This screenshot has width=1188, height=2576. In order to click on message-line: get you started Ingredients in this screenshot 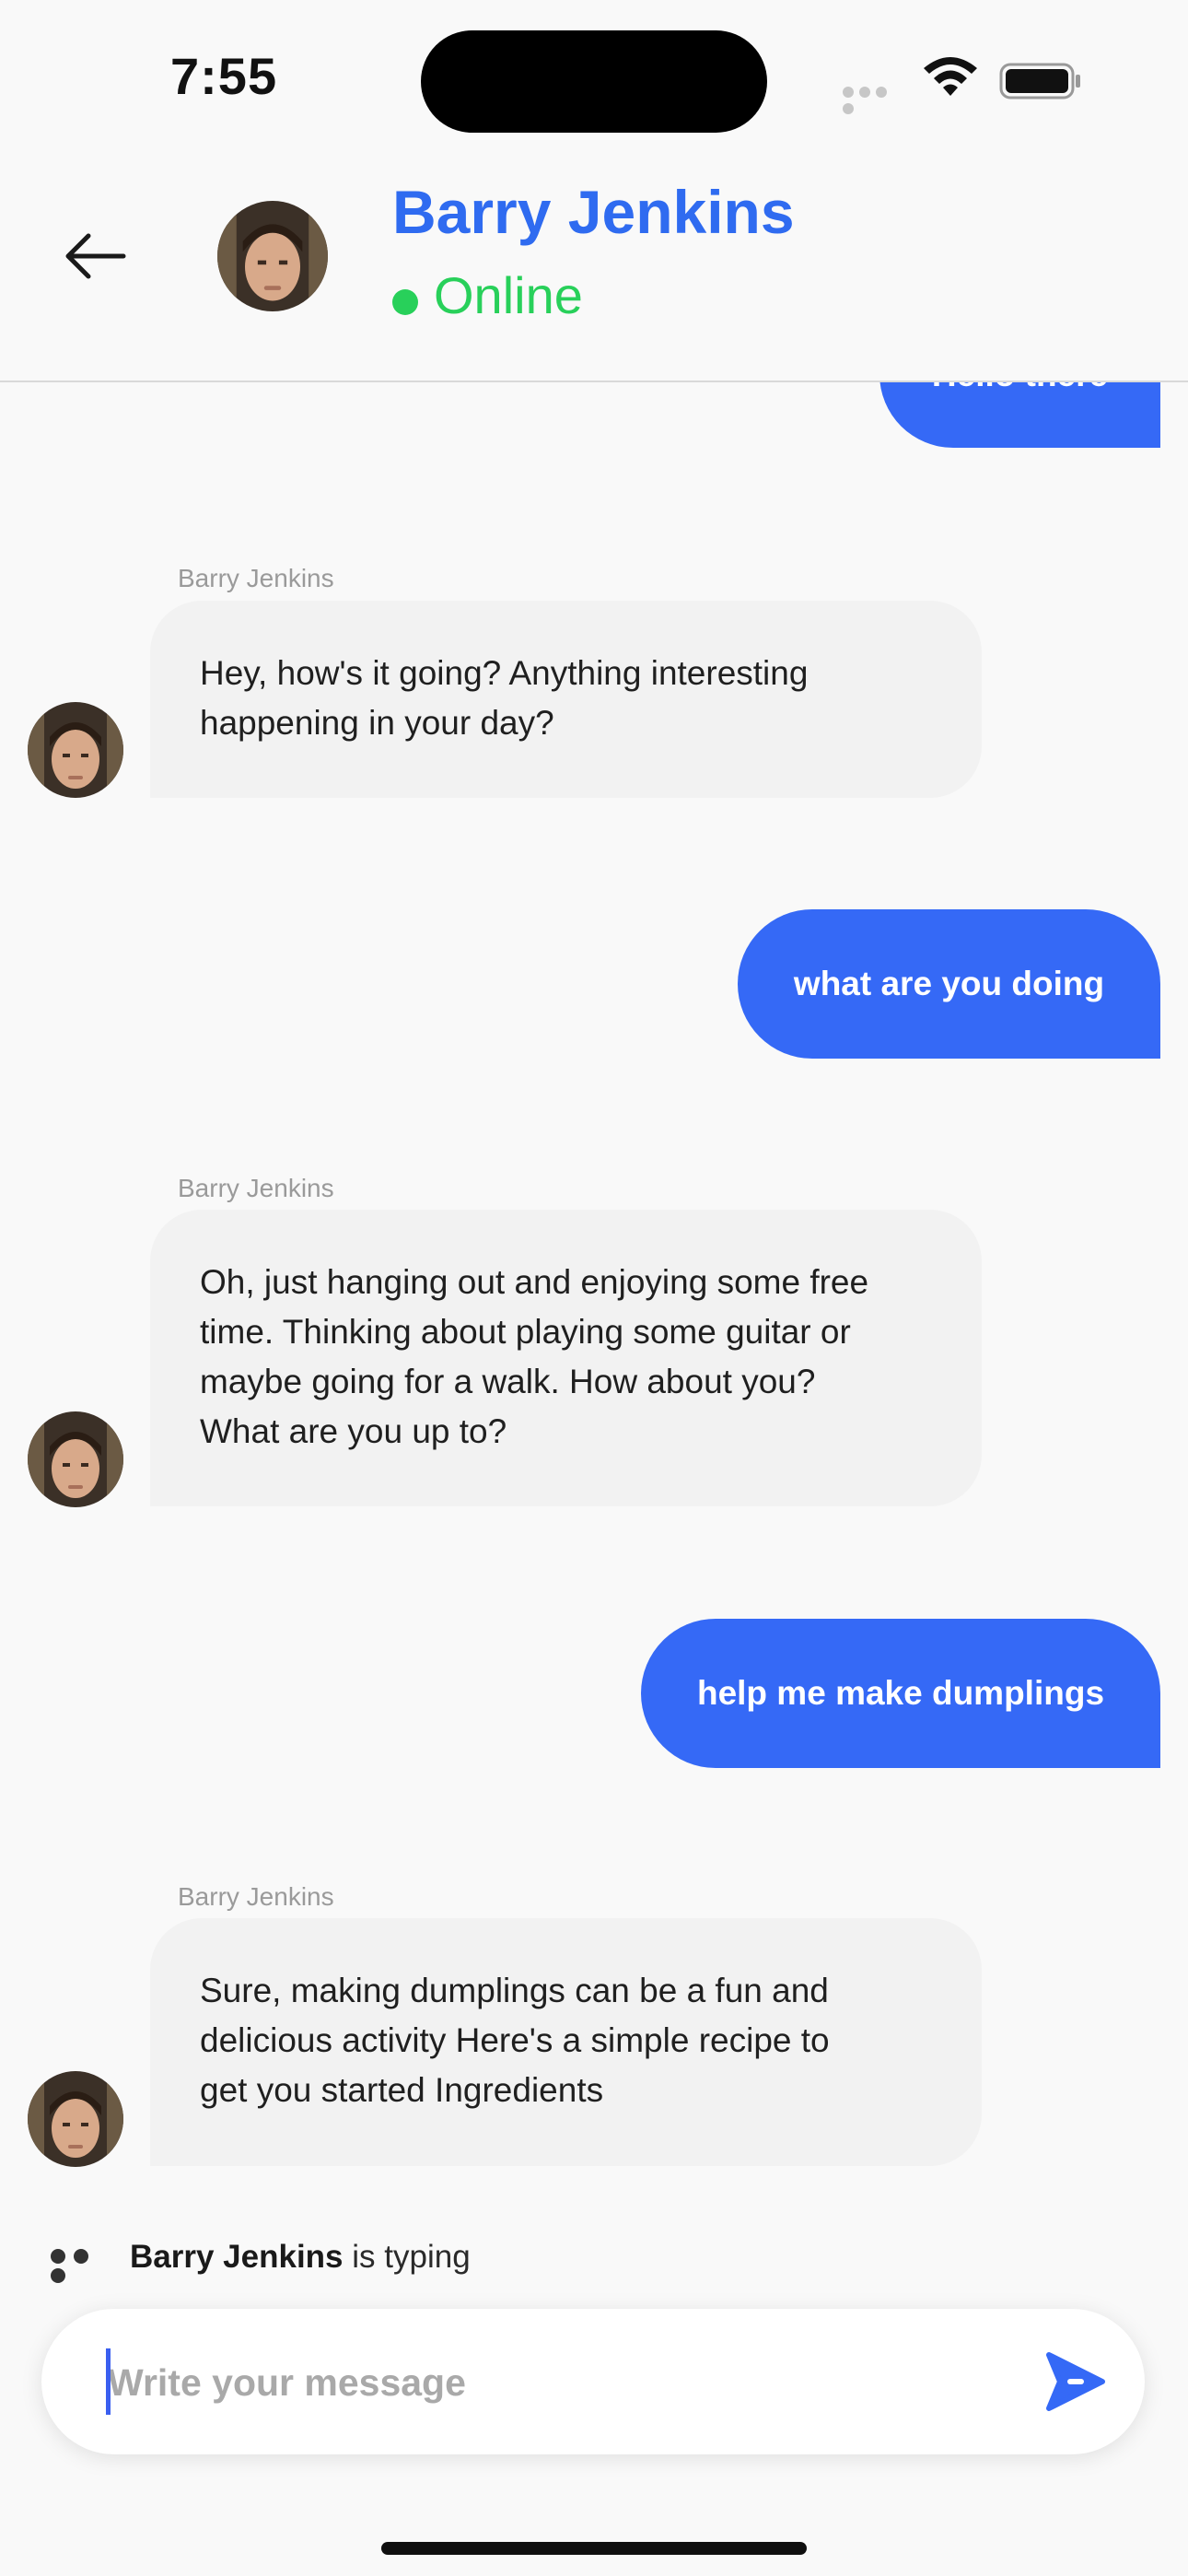, I will do `click(402, 2090)`.